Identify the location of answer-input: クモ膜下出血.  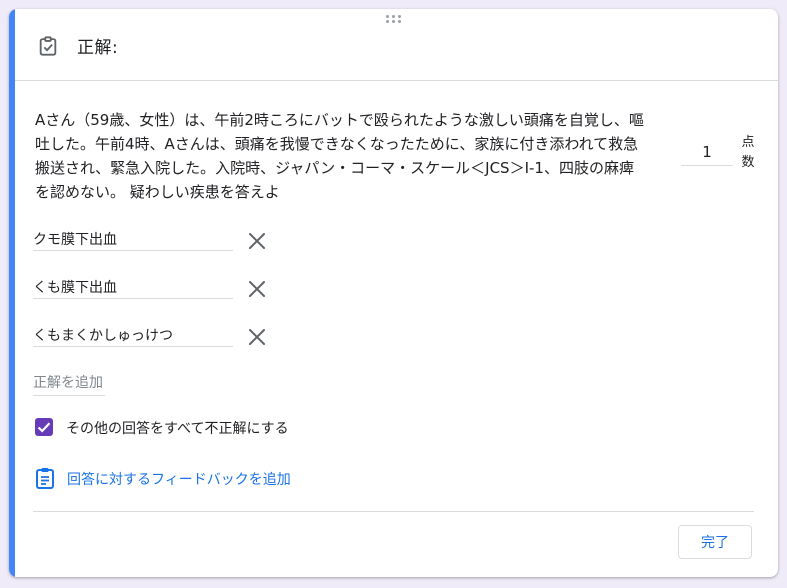
(133, 236).